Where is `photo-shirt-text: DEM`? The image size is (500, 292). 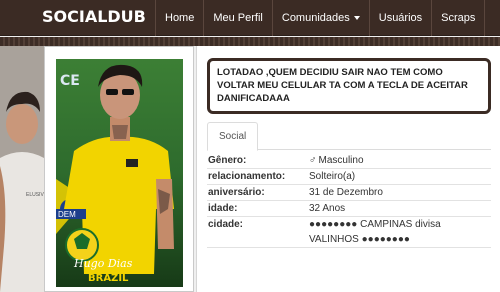 photo-shirt-text: DEM is located at coordinates (67, 214).